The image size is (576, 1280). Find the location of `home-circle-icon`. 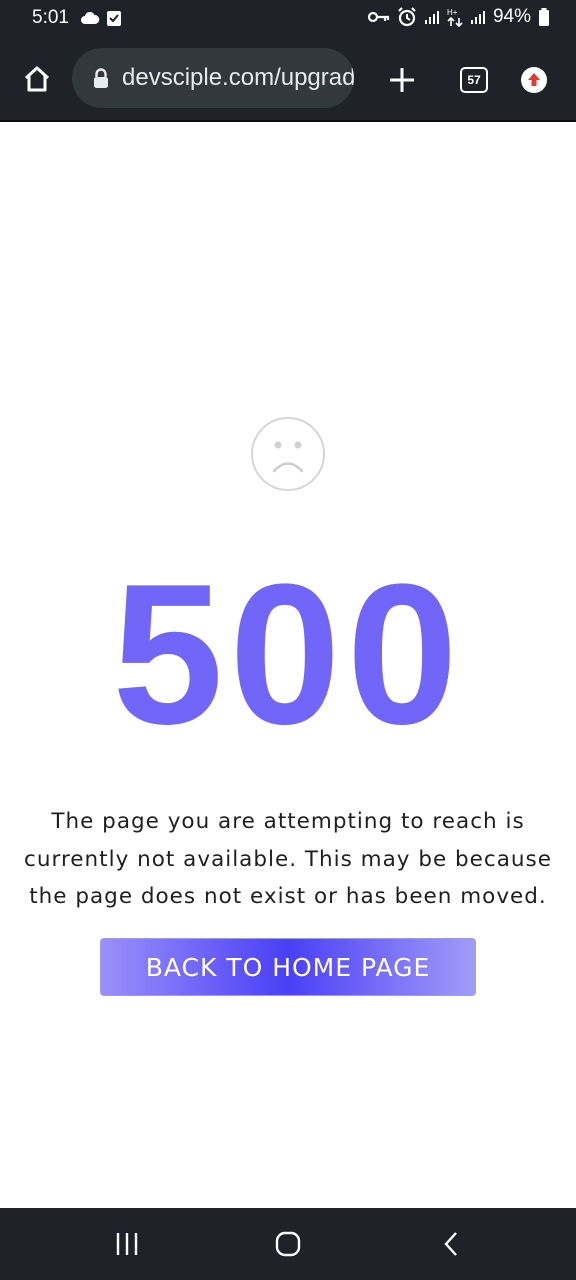

home-circle-icon is located at coordinates (288, 1244).